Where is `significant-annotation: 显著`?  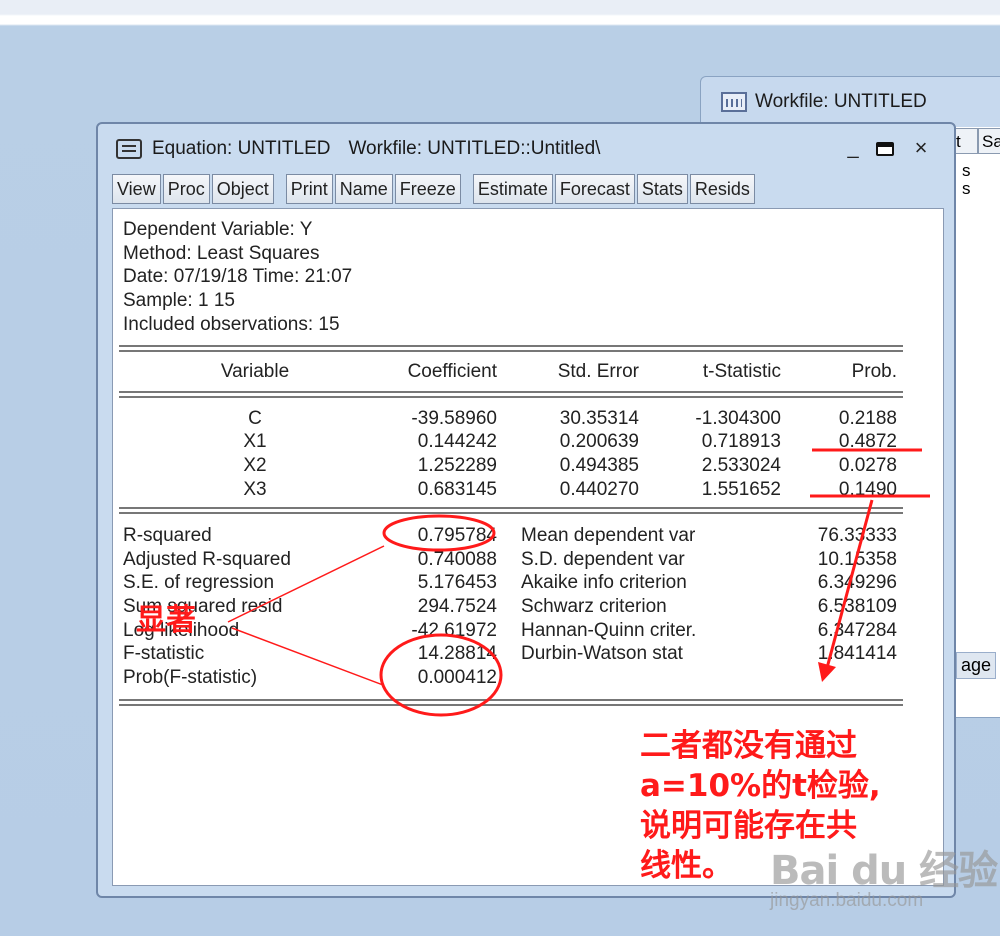 significant-annotation: 显著 is located at coordinates (166, 620).